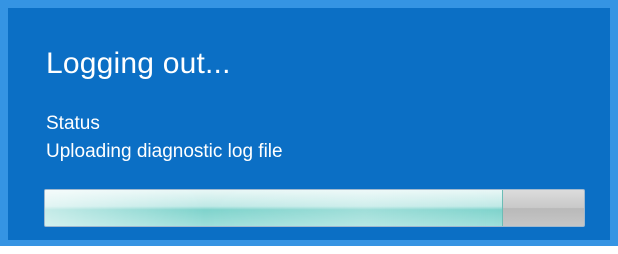 The image size is (618, 254). I want to click on progress-bar-fill, so click(274, 208).